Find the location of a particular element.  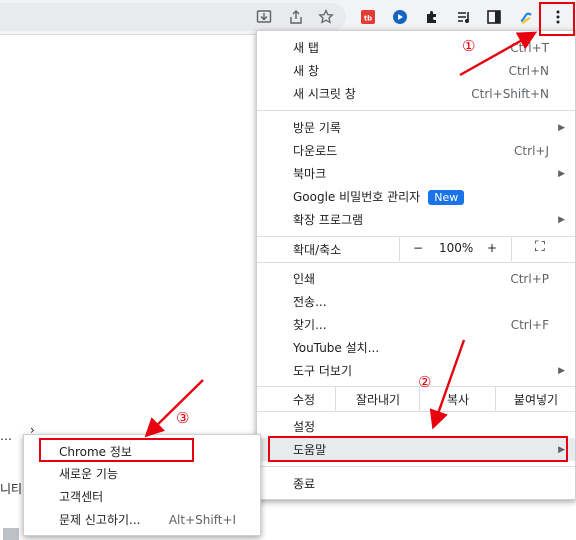

browser-toolbar: tb is located at coordinates (288, 17).